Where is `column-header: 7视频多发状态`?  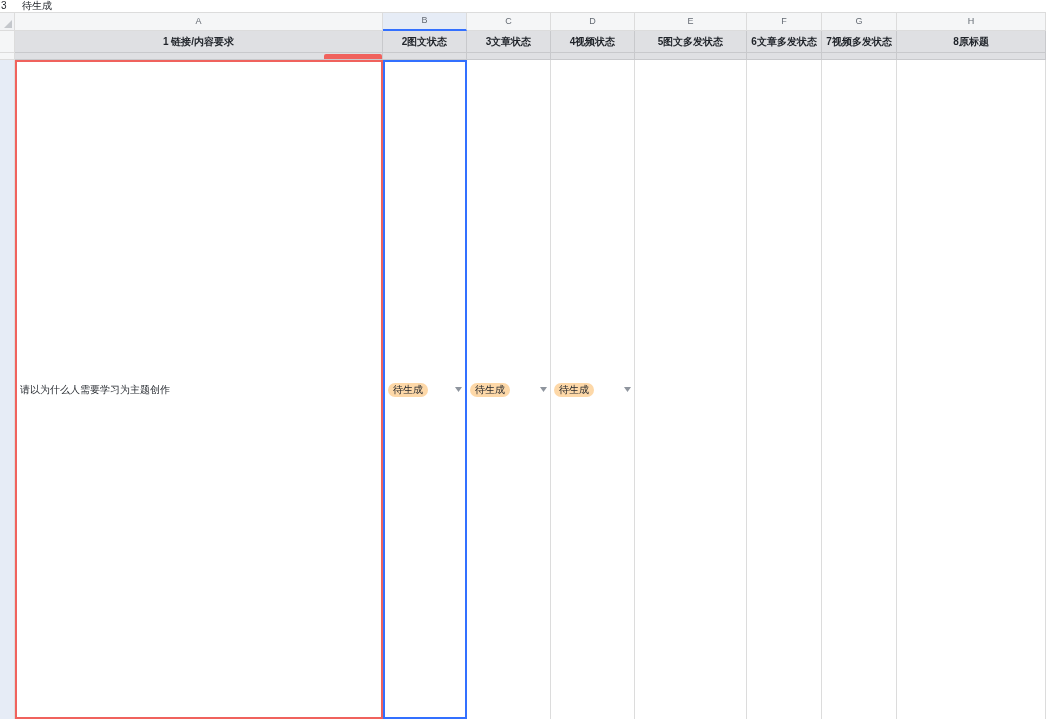 column-header: 7视频多发状态 is located at coordinates (859, 42).